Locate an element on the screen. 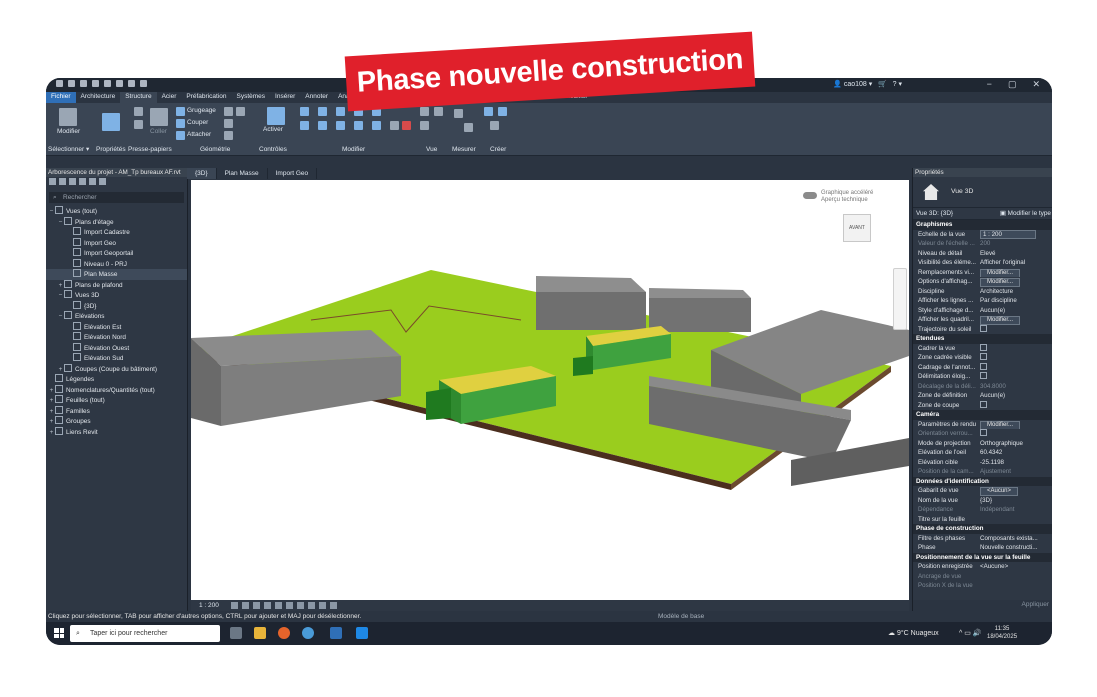 The height and width of the screenshot is (697, 1097). lock-view-icon is located at coordinates (311, 605).